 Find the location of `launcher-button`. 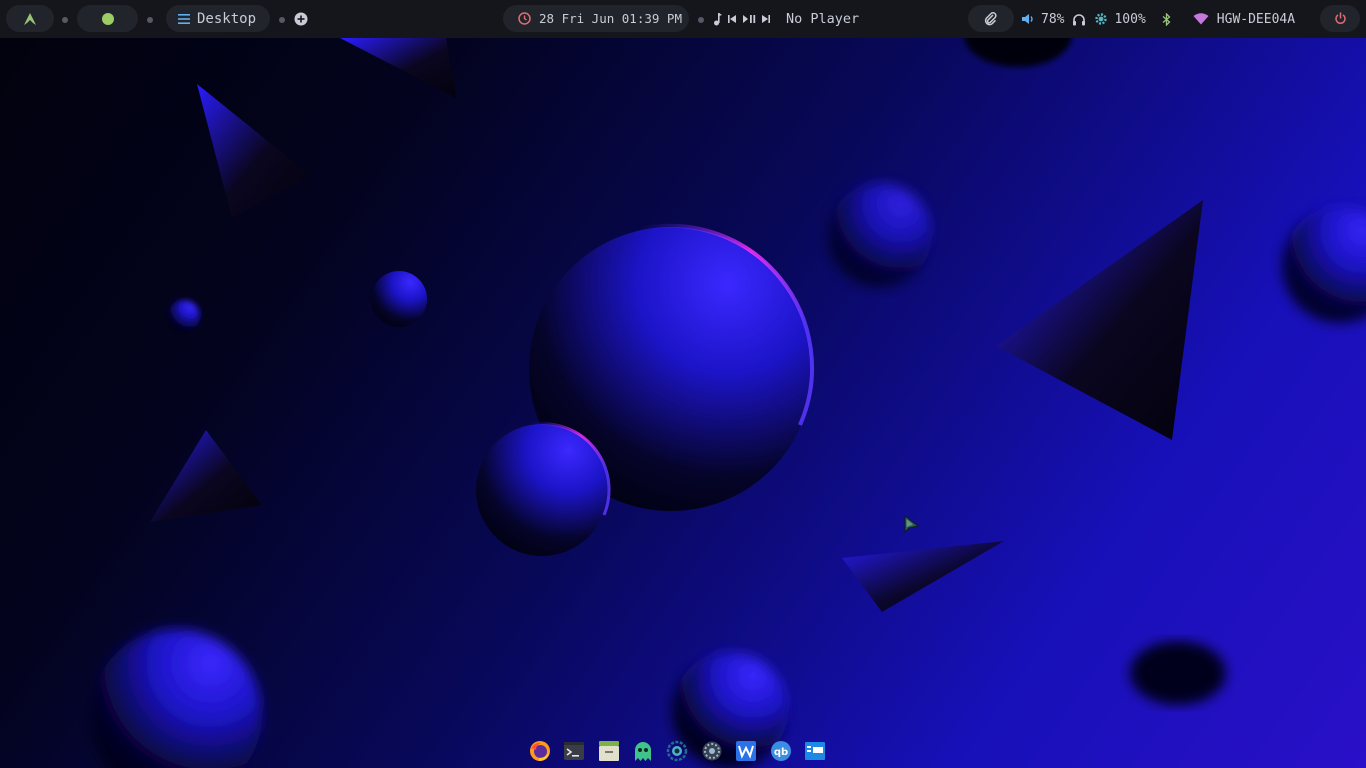

launcher-button is located at coordinates (30, 18).